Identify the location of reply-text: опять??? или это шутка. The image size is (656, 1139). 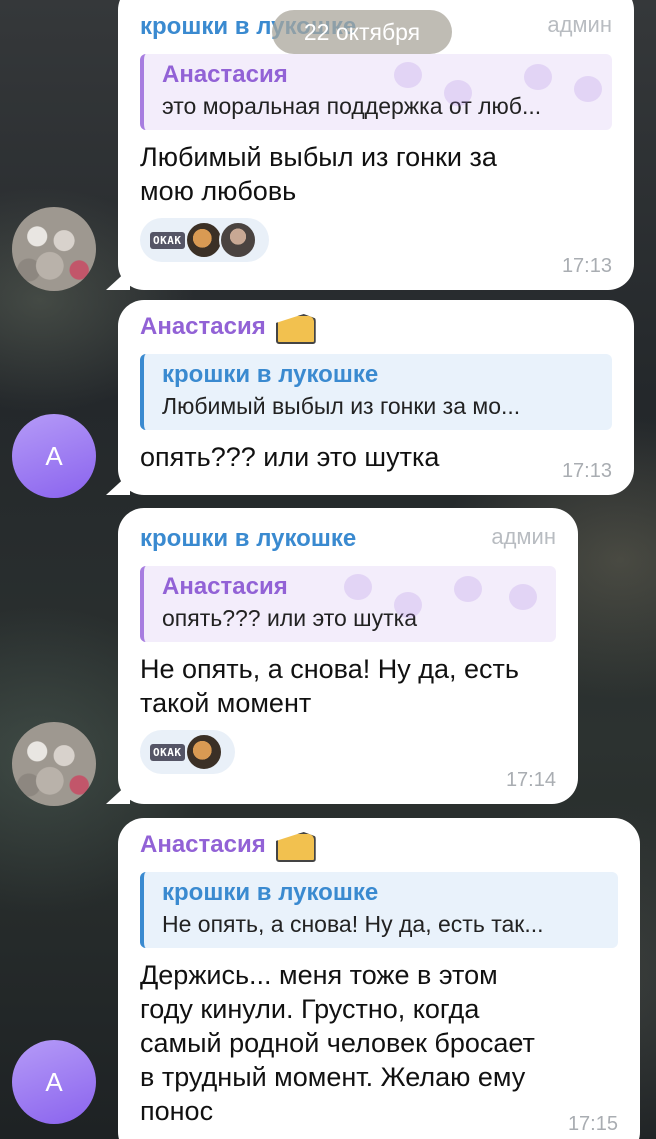
(290, 618).